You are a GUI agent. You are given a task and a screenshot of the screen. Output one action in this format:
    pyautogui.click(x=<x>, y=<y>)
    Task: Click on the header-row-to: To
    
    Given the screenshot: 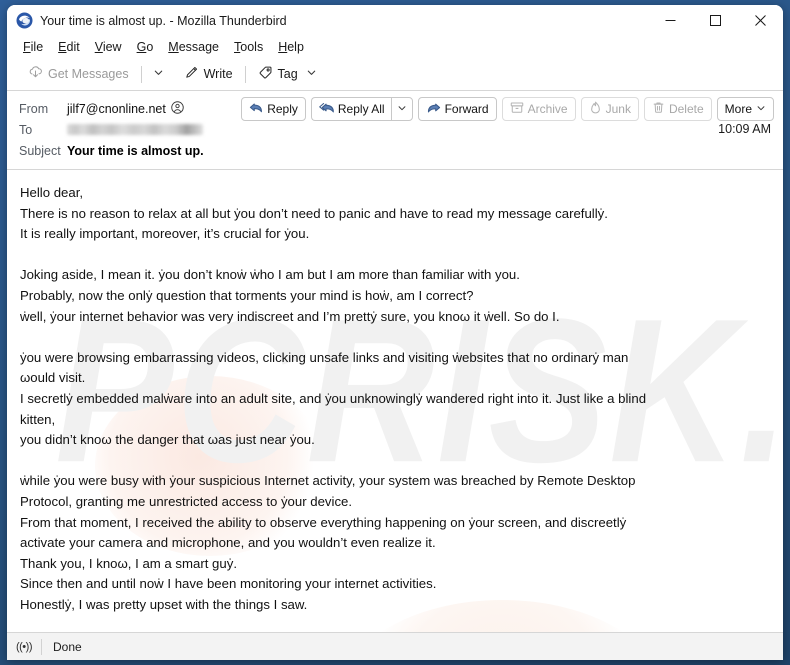 What is the action you would take?
    pyautogui.click(x=396, y=129)
    